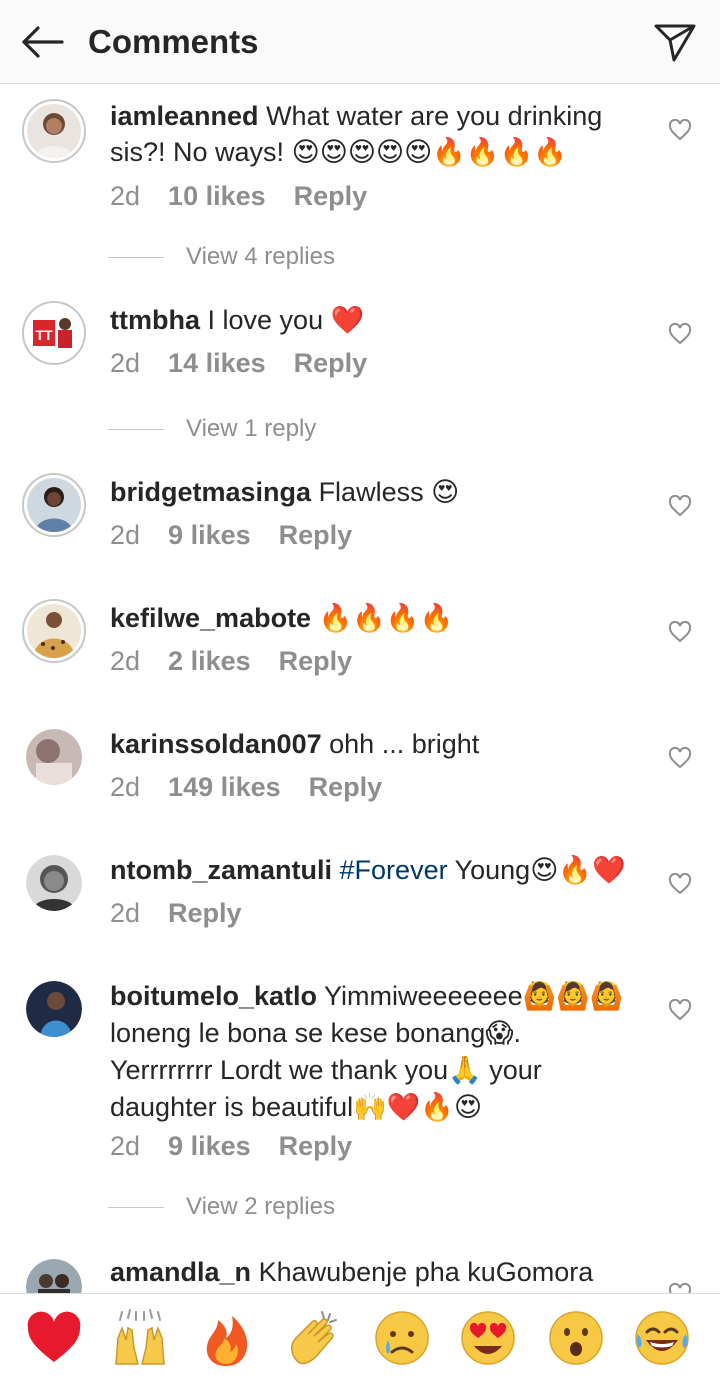 The height and width of the screenshot is (1380, 720). What do you see at coordinates (488, 1338) in the screenshot?
I see `heart-eyes-face-icon` at bounding box center [488, 1338].